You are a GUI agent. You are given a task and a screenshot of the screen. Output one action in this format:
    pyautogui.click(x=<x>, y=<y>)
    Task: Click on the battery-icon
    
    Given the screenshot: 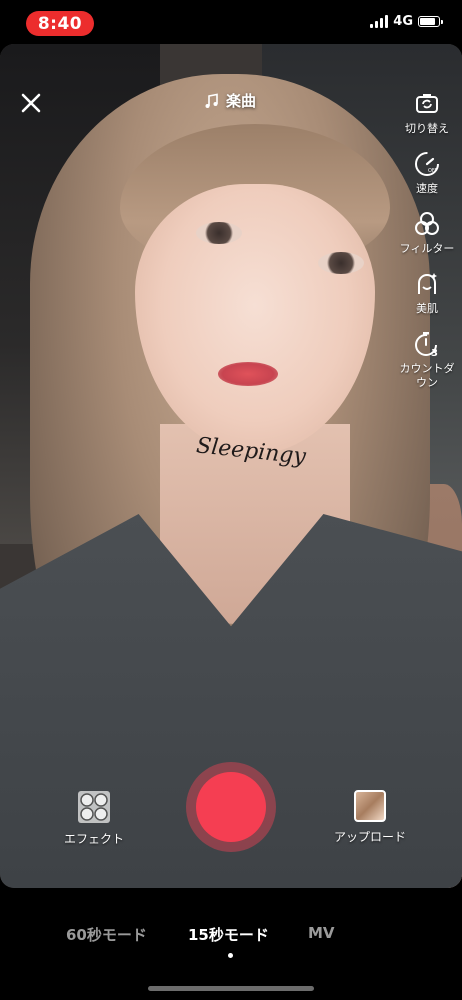 What is the action you would take?
    pyautogui.click(x=430, y=21)
    